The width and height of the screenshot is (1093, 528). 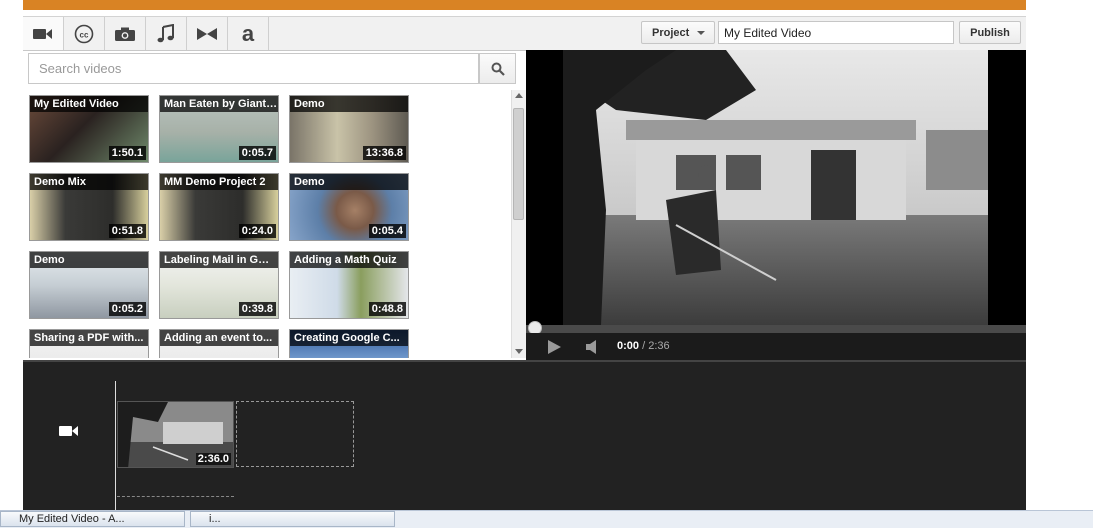 I want to click on video-thumbnail: MM Demo Project 2 0:24.0, so click(x=219, y=207).